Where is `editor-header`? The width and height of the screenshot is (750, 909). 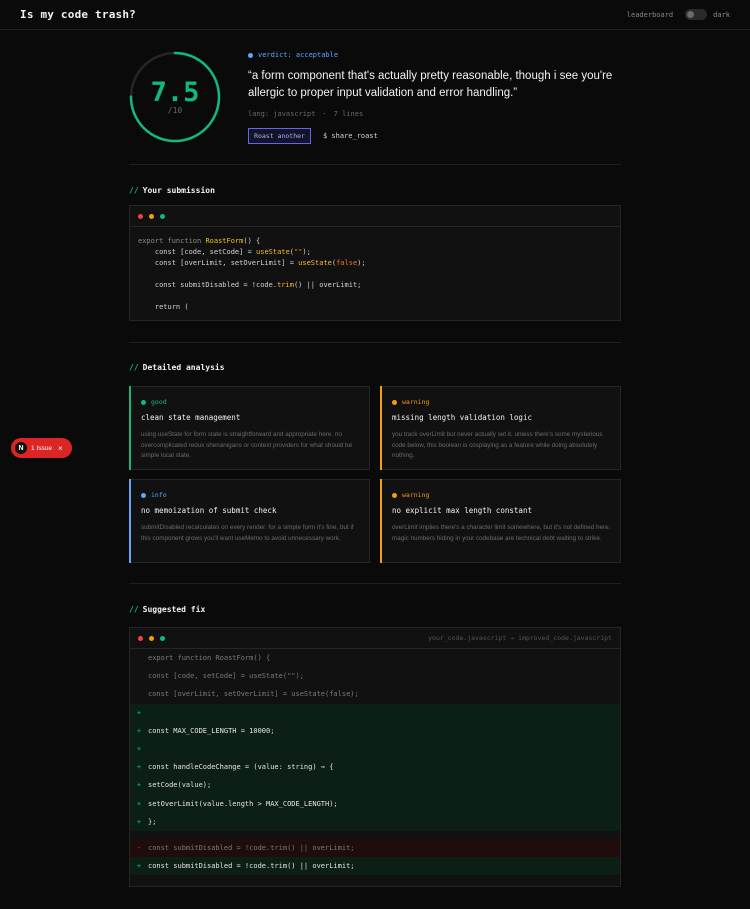 editor-header is located at coordinates (375, 216).